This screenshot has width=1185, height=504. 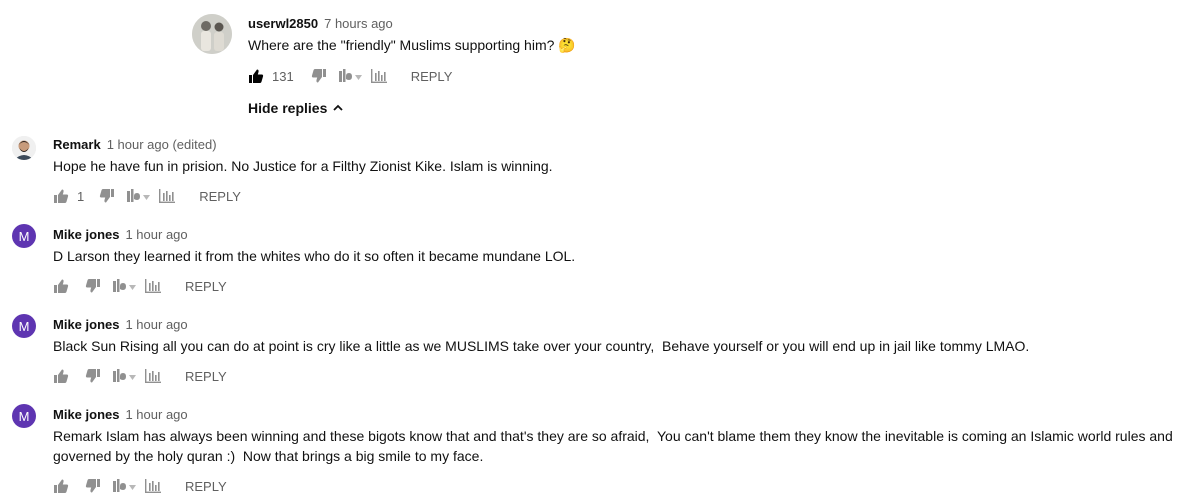 I want to click on hide-replies-button: Hide replies, so click(x=296, y=108).